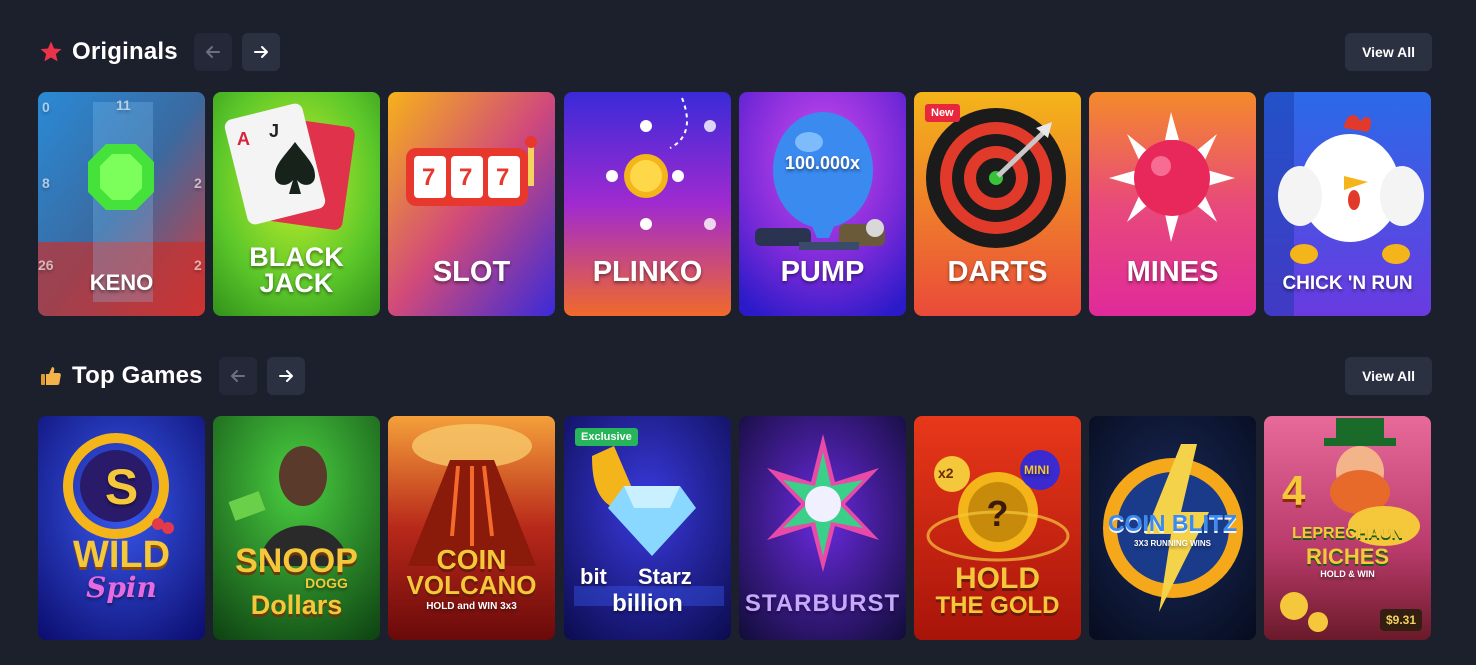  Describe the element at coordinates (647, 603) in the screenshot. I see `game-card-subtitle: billion` at that location.